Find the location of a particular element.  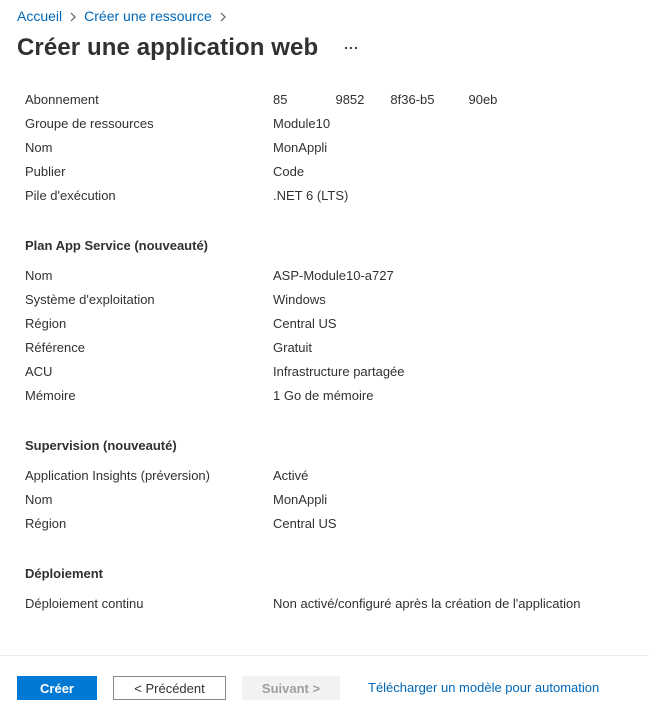

download-template-link: Télécharger un modèle pour automation is located at coordinates (483, 687).